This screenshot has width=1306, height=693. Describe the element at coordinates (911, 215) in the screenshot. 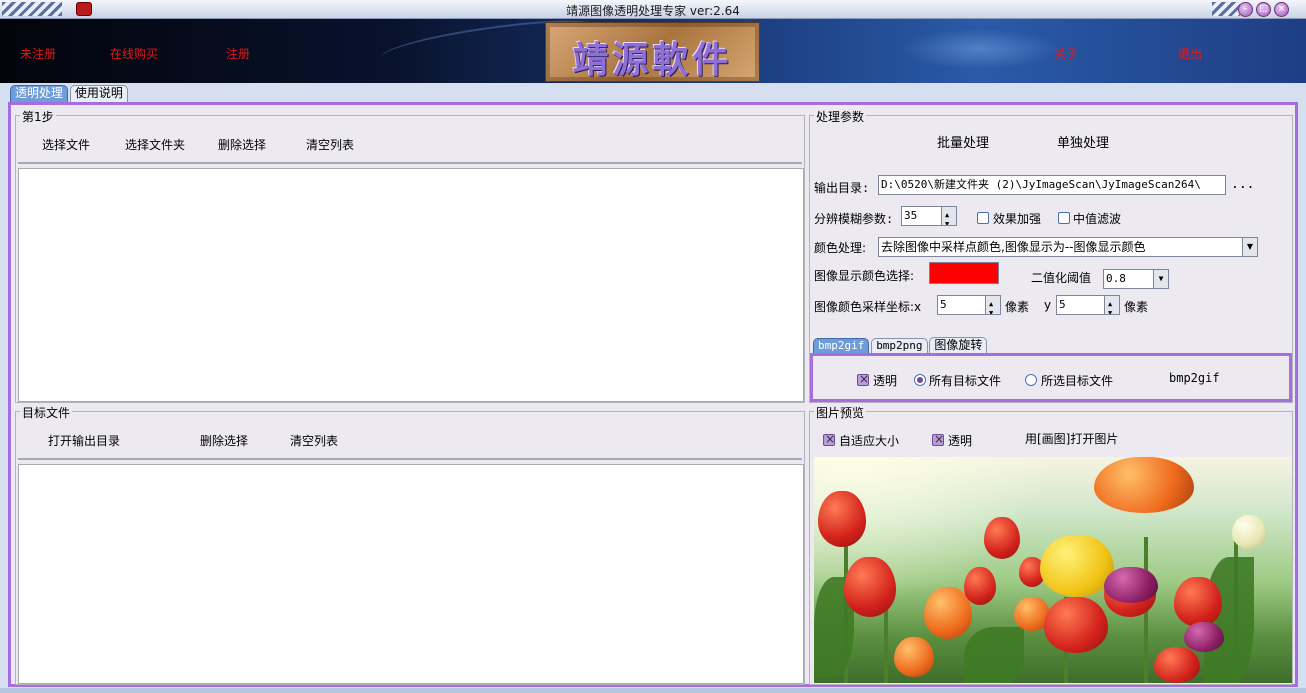

I see `blur-param-value: 35` at that location.